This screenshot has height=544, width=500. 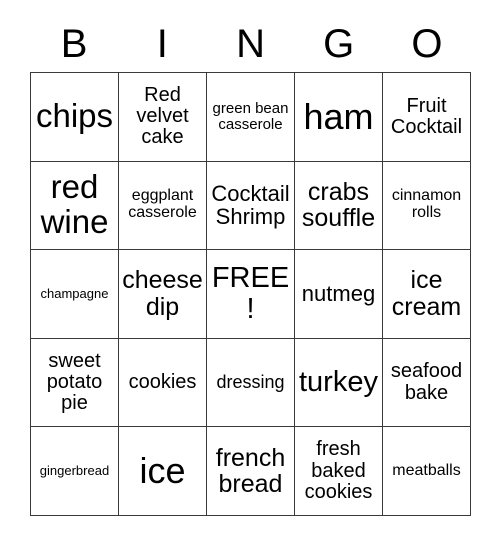 I want to click on bingo-cell-r3c2: cheese dip, so click(x=163, y=294).